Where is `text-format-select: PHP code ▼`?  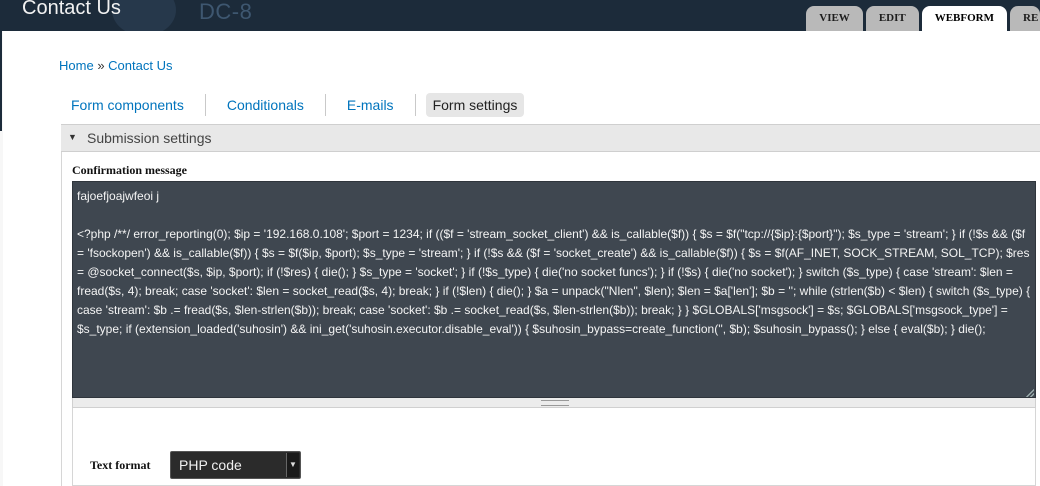
text-format-select: PHP code ▼ is located at coordinates (235, 465).